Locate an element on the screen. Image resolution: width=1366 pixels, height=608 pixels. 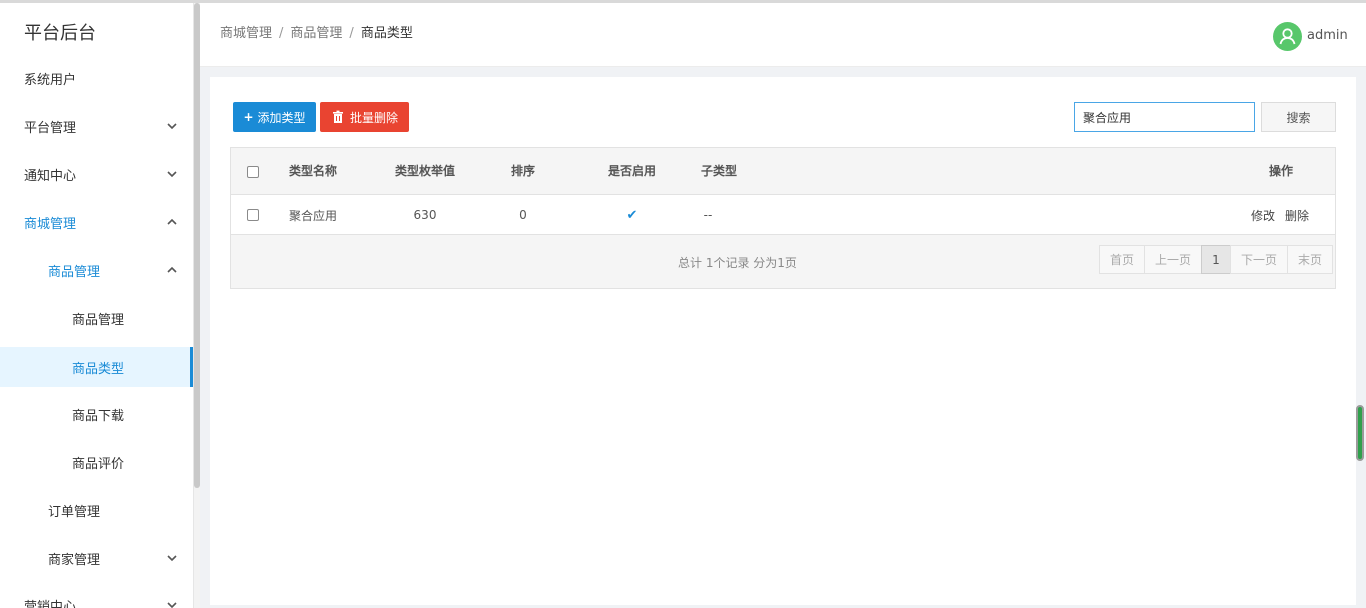
cell-actions: 修改 删除 is located at coordinates (1282, 215).